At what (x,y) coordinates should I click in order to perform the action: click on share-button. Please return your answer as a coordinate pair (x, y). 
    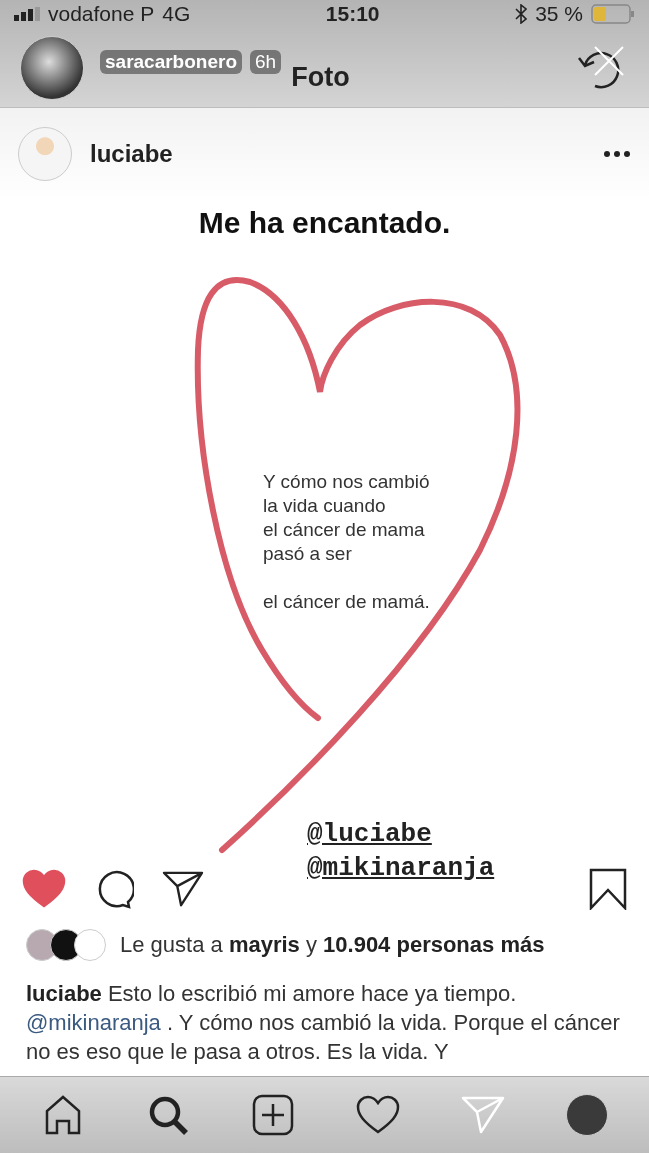
    Looking at the image, I should click on (183, 888).